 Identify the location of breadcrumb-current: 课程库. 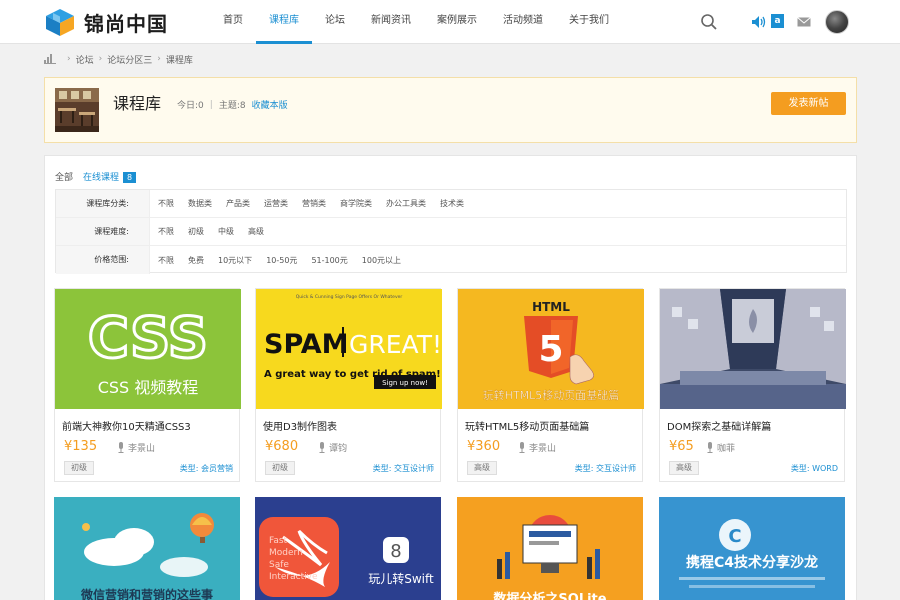
(179, 60).